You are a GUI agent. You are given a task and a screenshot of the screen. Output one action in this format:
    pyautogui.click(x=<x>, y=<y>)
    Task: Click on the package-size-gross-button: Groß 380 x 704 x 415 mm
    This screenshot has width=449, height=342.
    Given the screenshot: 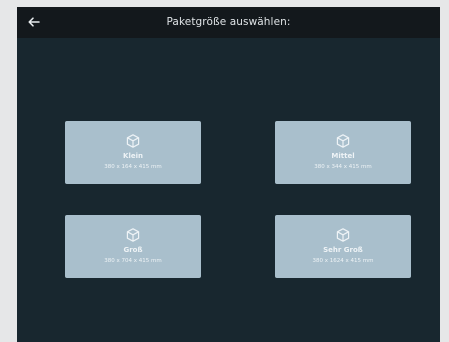 What is the action you would take?
    pyautogui.click(x=133, y=246)
    